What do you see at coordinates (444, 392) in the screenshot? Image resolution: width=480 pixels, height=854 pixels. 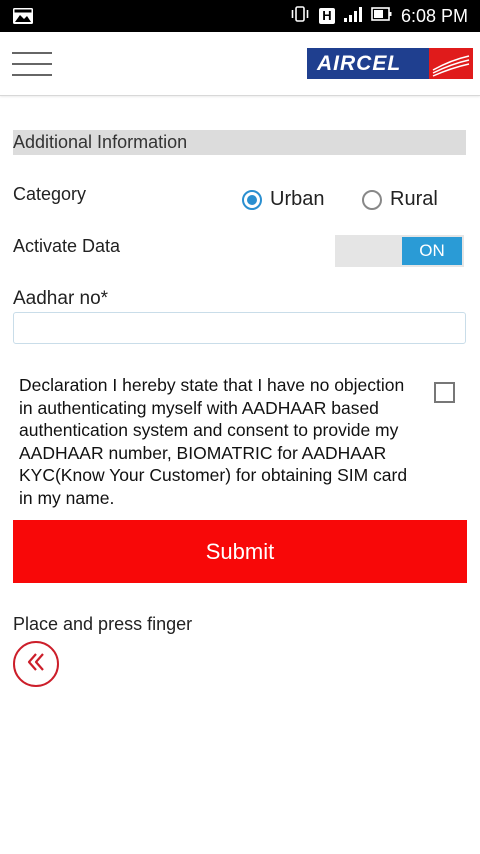 I see `declaration-checkbox` at bounding box center [444, 392].